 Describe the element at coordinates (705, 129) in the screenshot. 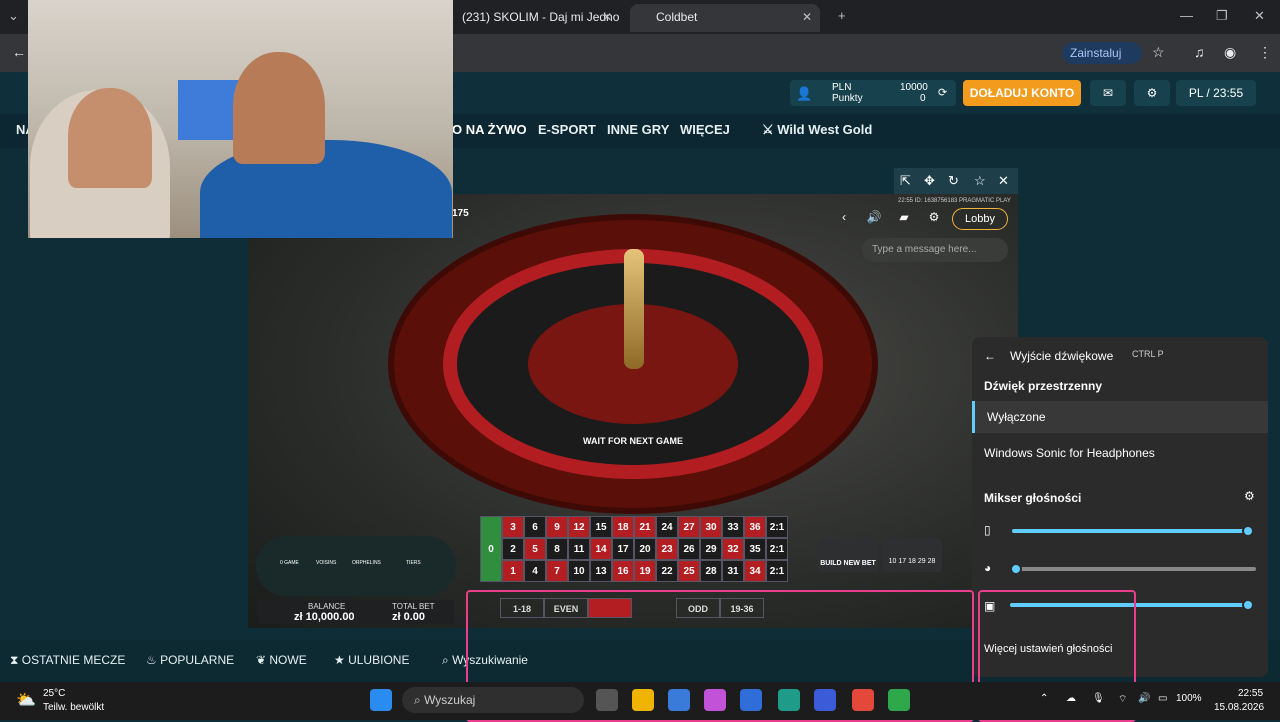

I see `nav-item-more: WIĘCEJ` at that location.